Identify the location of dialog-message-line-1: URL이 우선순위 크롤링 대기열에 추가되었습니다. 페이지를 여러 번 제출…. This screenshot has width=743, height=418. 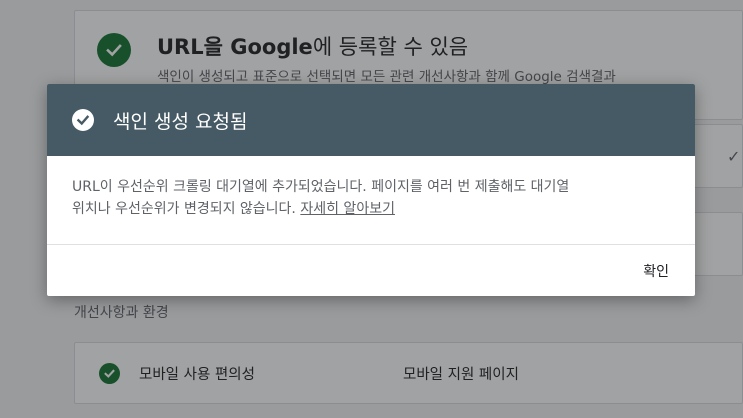
(321, 187).